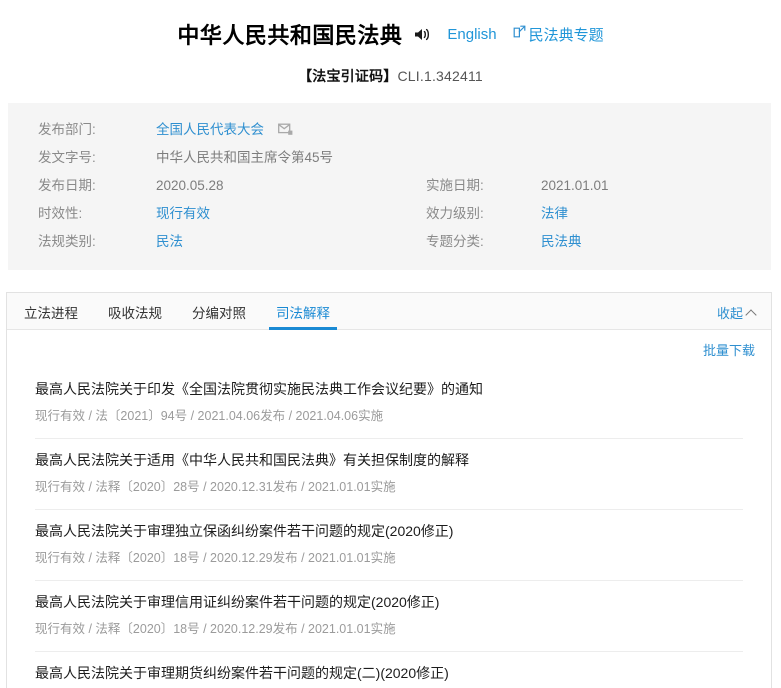 The image size is (781, 688). I want to click on collapse-label: 收起, so click(729, 313).